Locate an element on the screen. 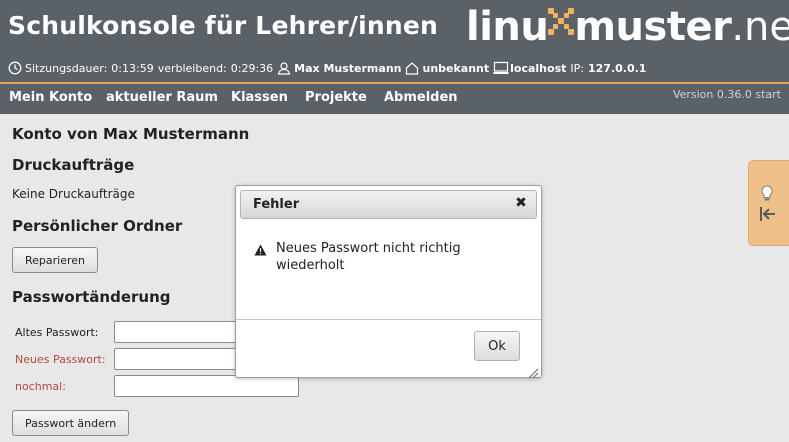  app-title: Schulkonsole für Lehrer/innen is located at coordinates (223, 25).